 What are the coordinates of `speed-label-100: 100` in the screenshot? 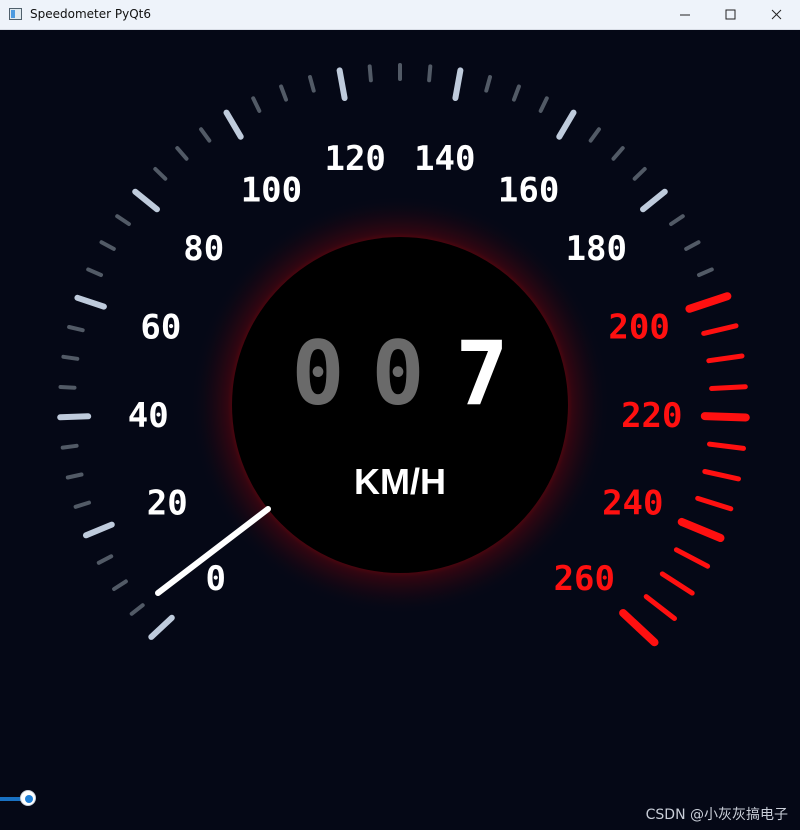 It's located at (271, 190).